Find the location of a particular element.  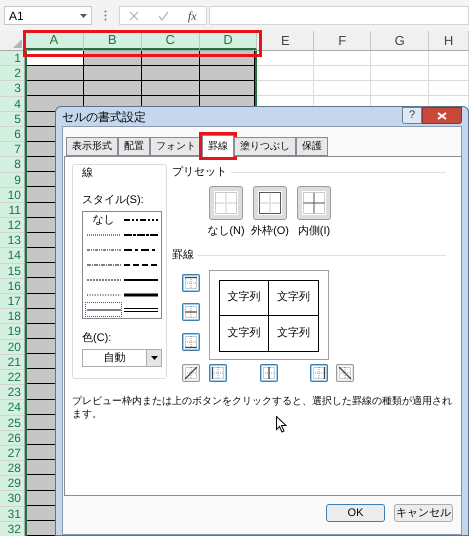

hint-text: プレビュー枠内または上のボタンをクリックすると、選択した罫線の種類が適用されます。 is located at coordinates (262, 407).